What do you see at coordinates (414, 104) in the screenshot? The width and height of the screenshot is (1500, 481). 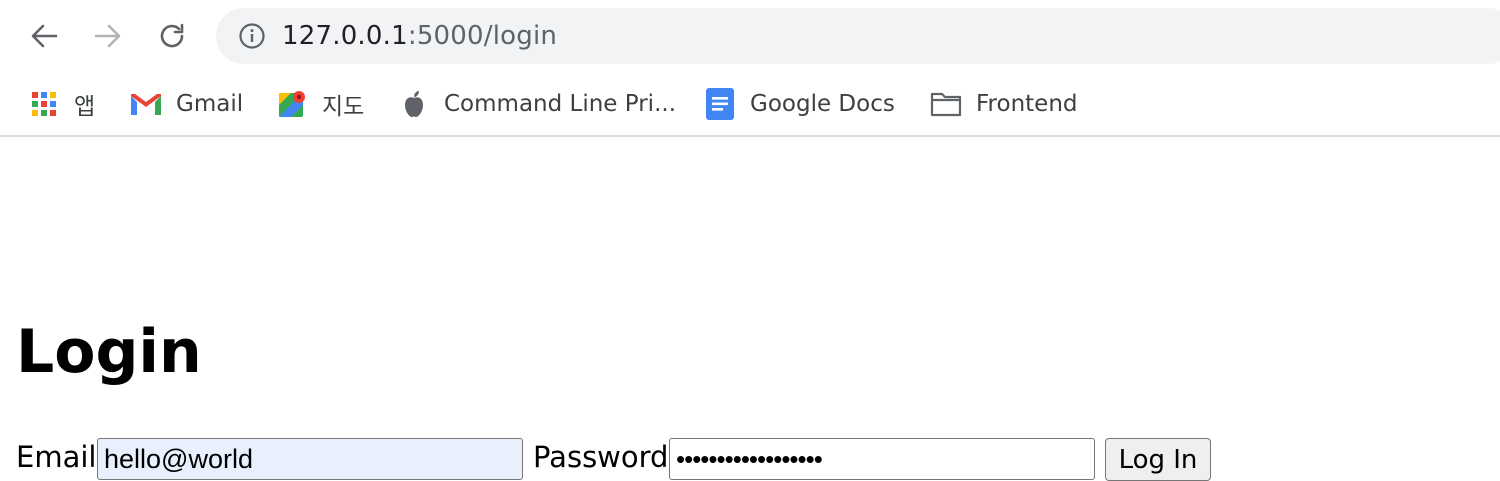 I see `apple-icon` at bounding box center [414, 104].